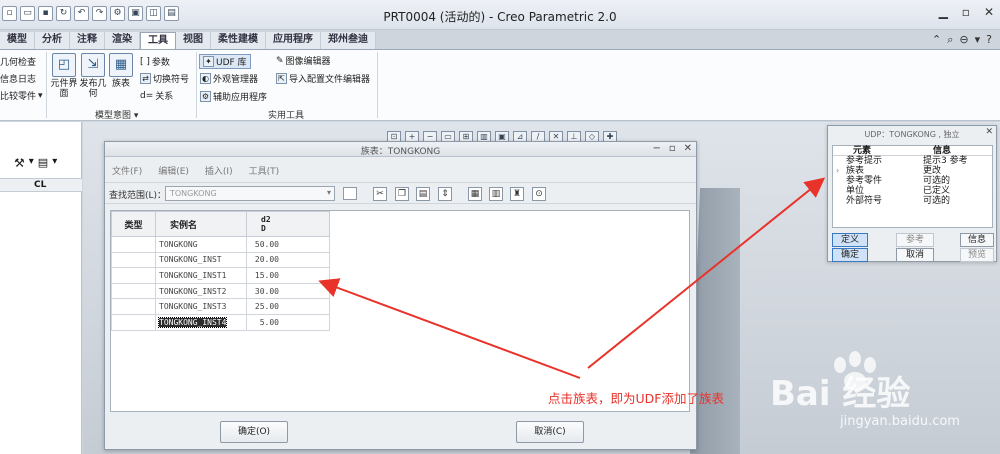 This screenshot has height=454, width=1000. Describe the element at coordinates (977, 240) in the screenshot. I see `info-button: 信息` at that location.